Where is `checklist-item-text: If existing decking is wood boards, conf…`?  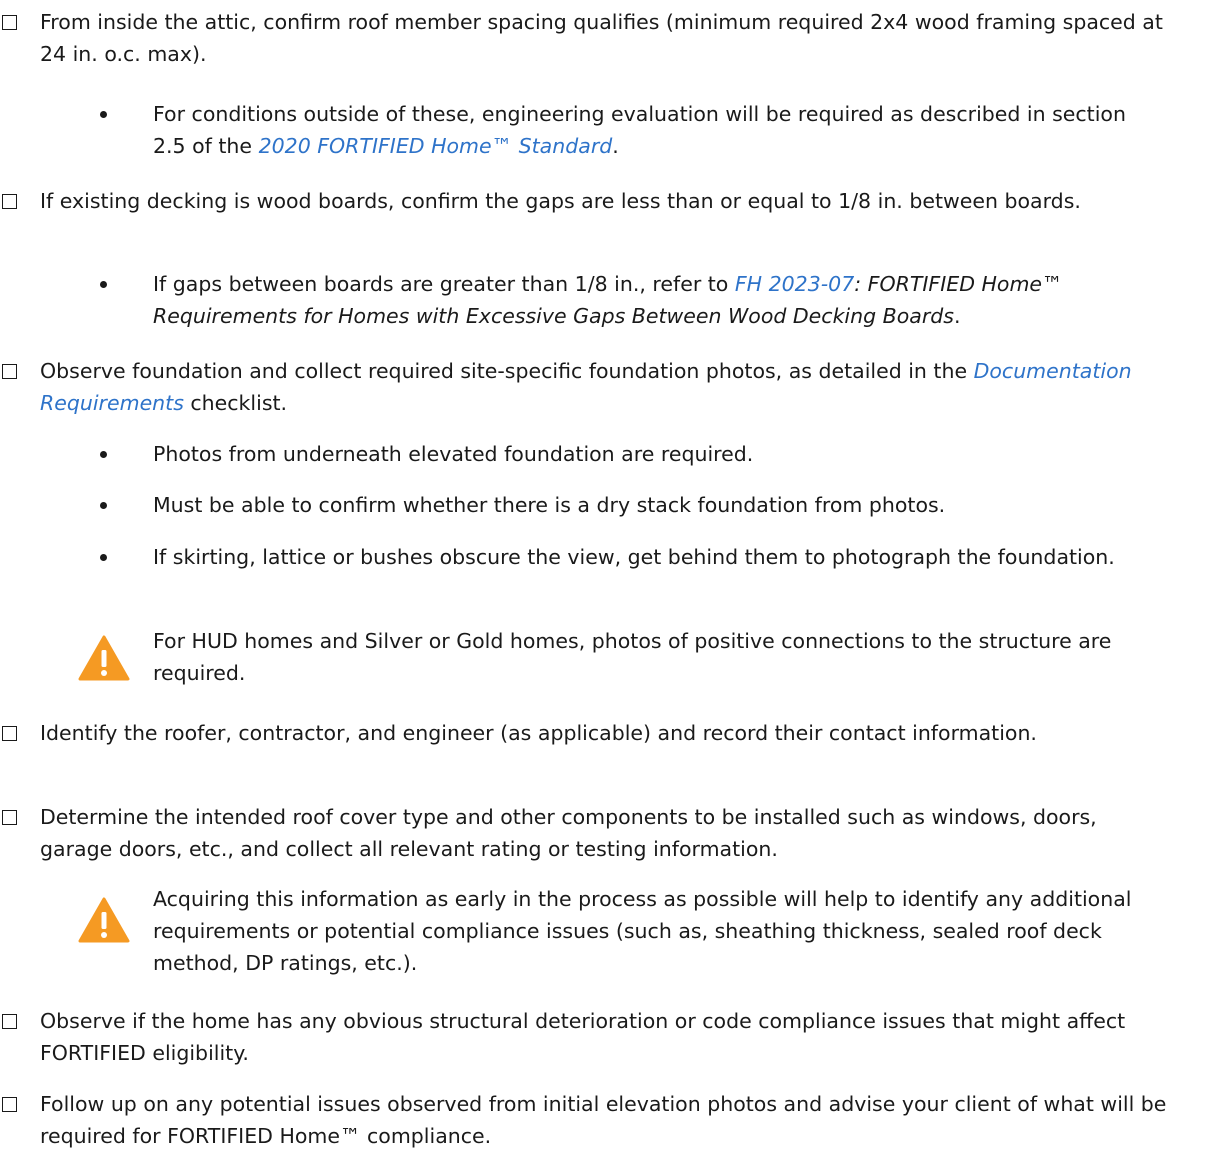 checklist-item-text: If existing decking is wood boards, conf… is located at coordinates (560, 201).